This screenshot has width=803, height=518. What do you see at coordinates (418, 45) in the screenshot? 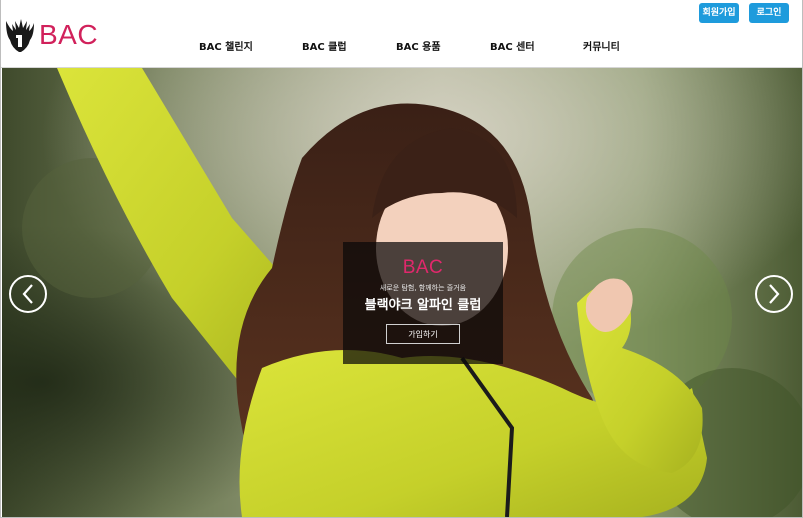
I see `nav-item-bac-gear: BAC 용품` at bounding box center [418, 45].